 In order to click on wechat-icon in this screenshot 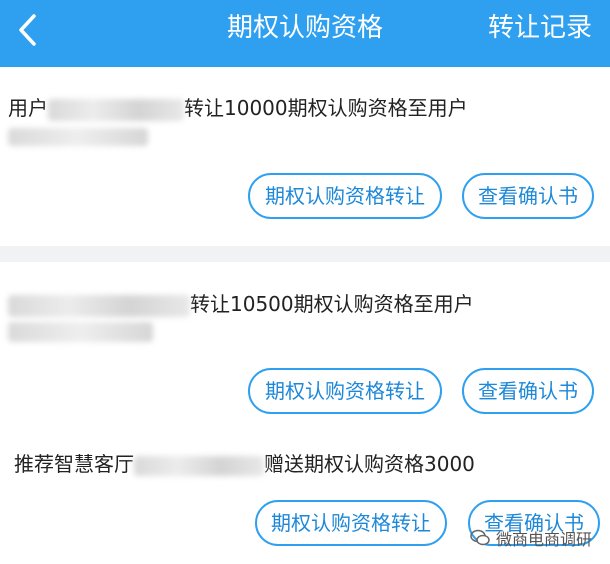, I will do `click(480, 537)`.